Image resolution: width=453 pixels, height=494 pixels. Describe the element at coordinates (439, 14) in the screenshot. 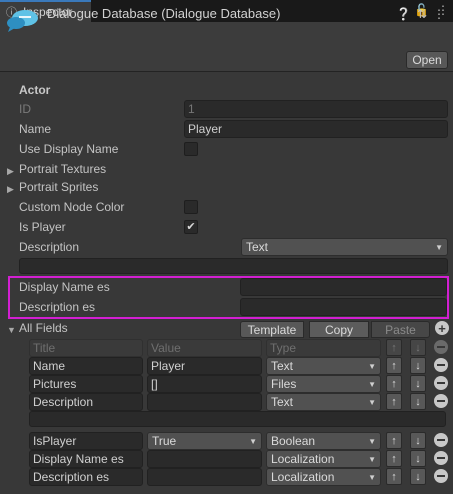

I see `context-menu-icon: ⋮` at that location.